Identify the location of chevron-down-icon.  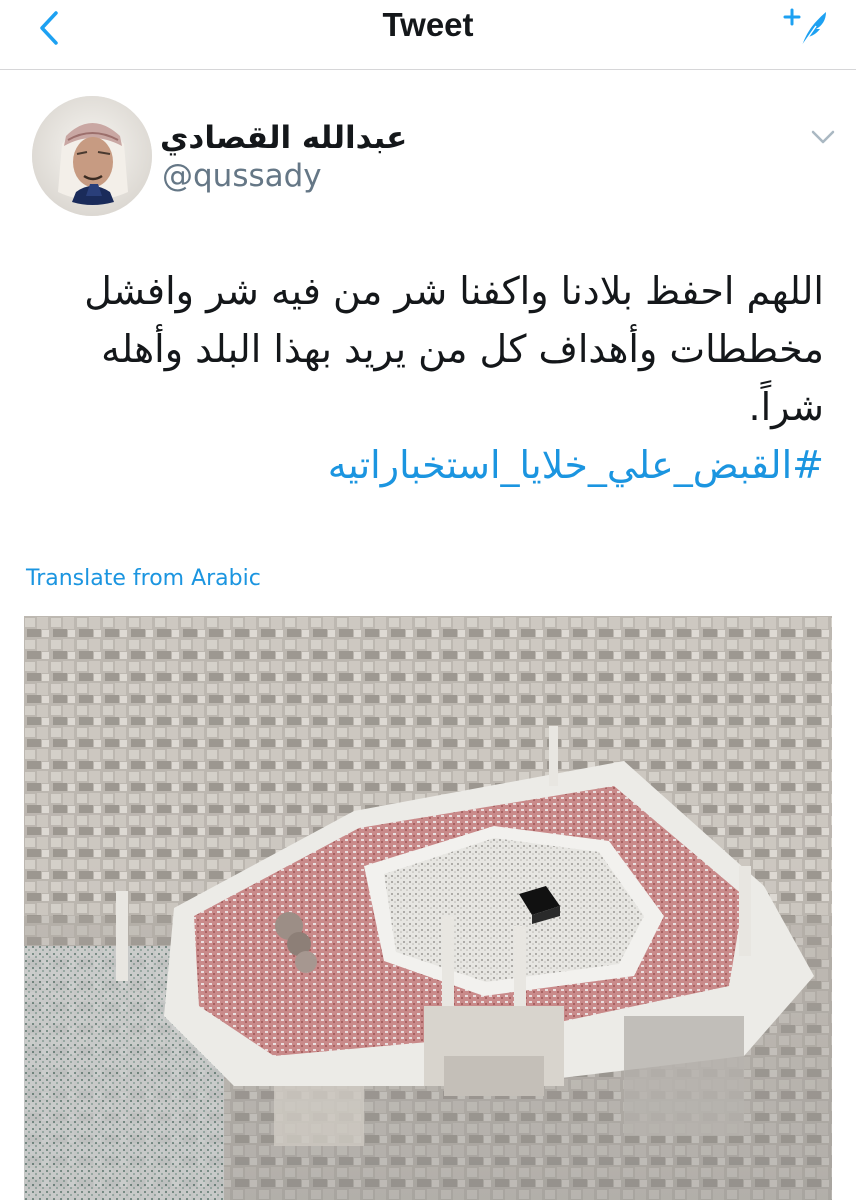
(823, 137).